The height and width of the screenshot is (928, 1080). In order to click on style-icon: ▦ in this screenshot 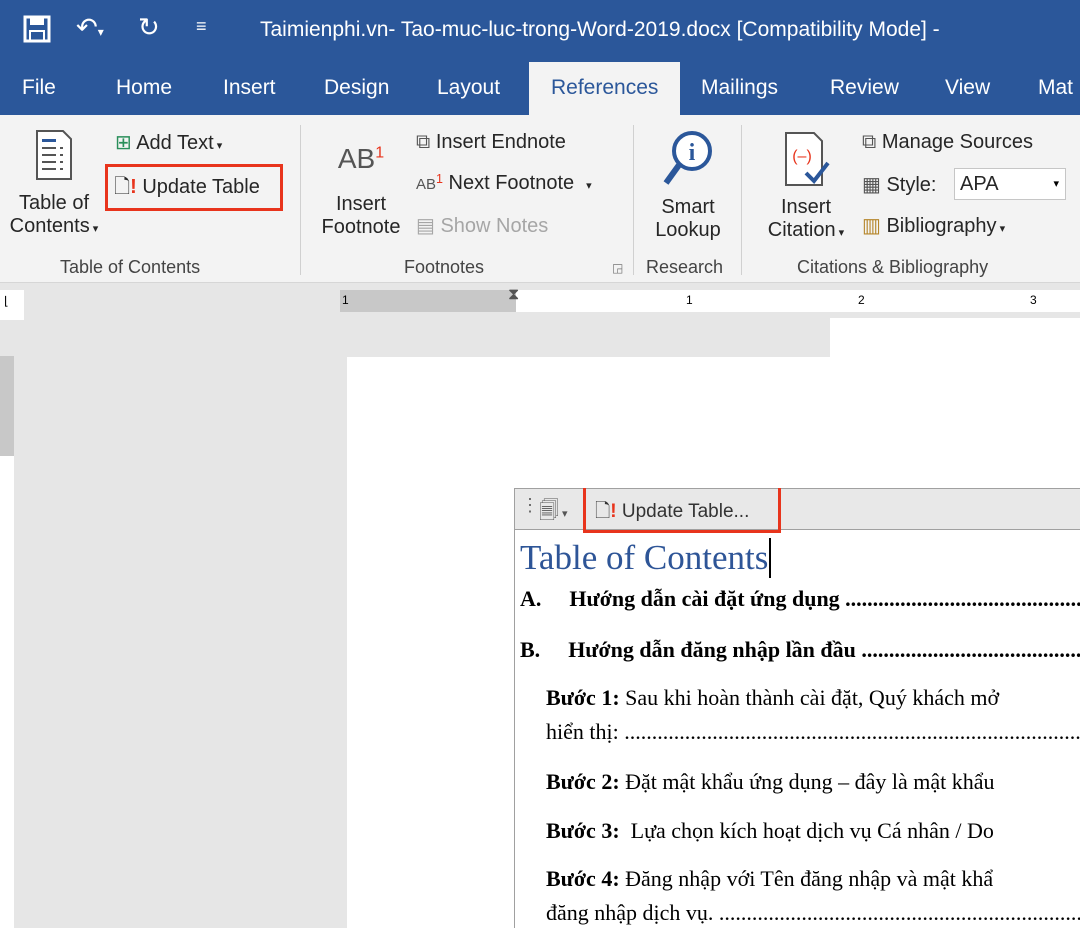, I will do `click(871, 185)`.